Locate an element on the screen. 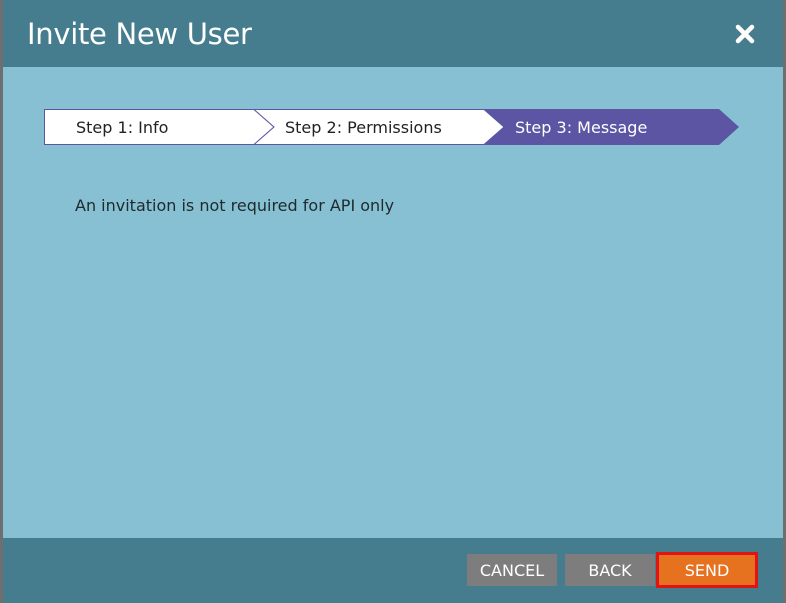 The image size is (786, 603). wizard-step-1-label: Step 1: Info is located at coordinates (122, 127).